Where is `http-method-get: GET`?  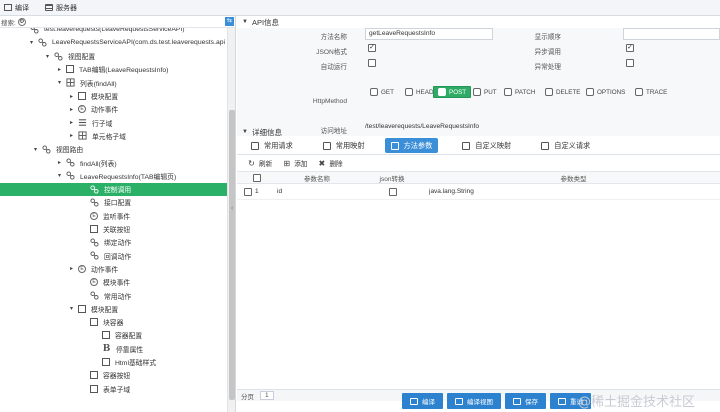 http-method-get: GET is located at coordinates (382, 92).